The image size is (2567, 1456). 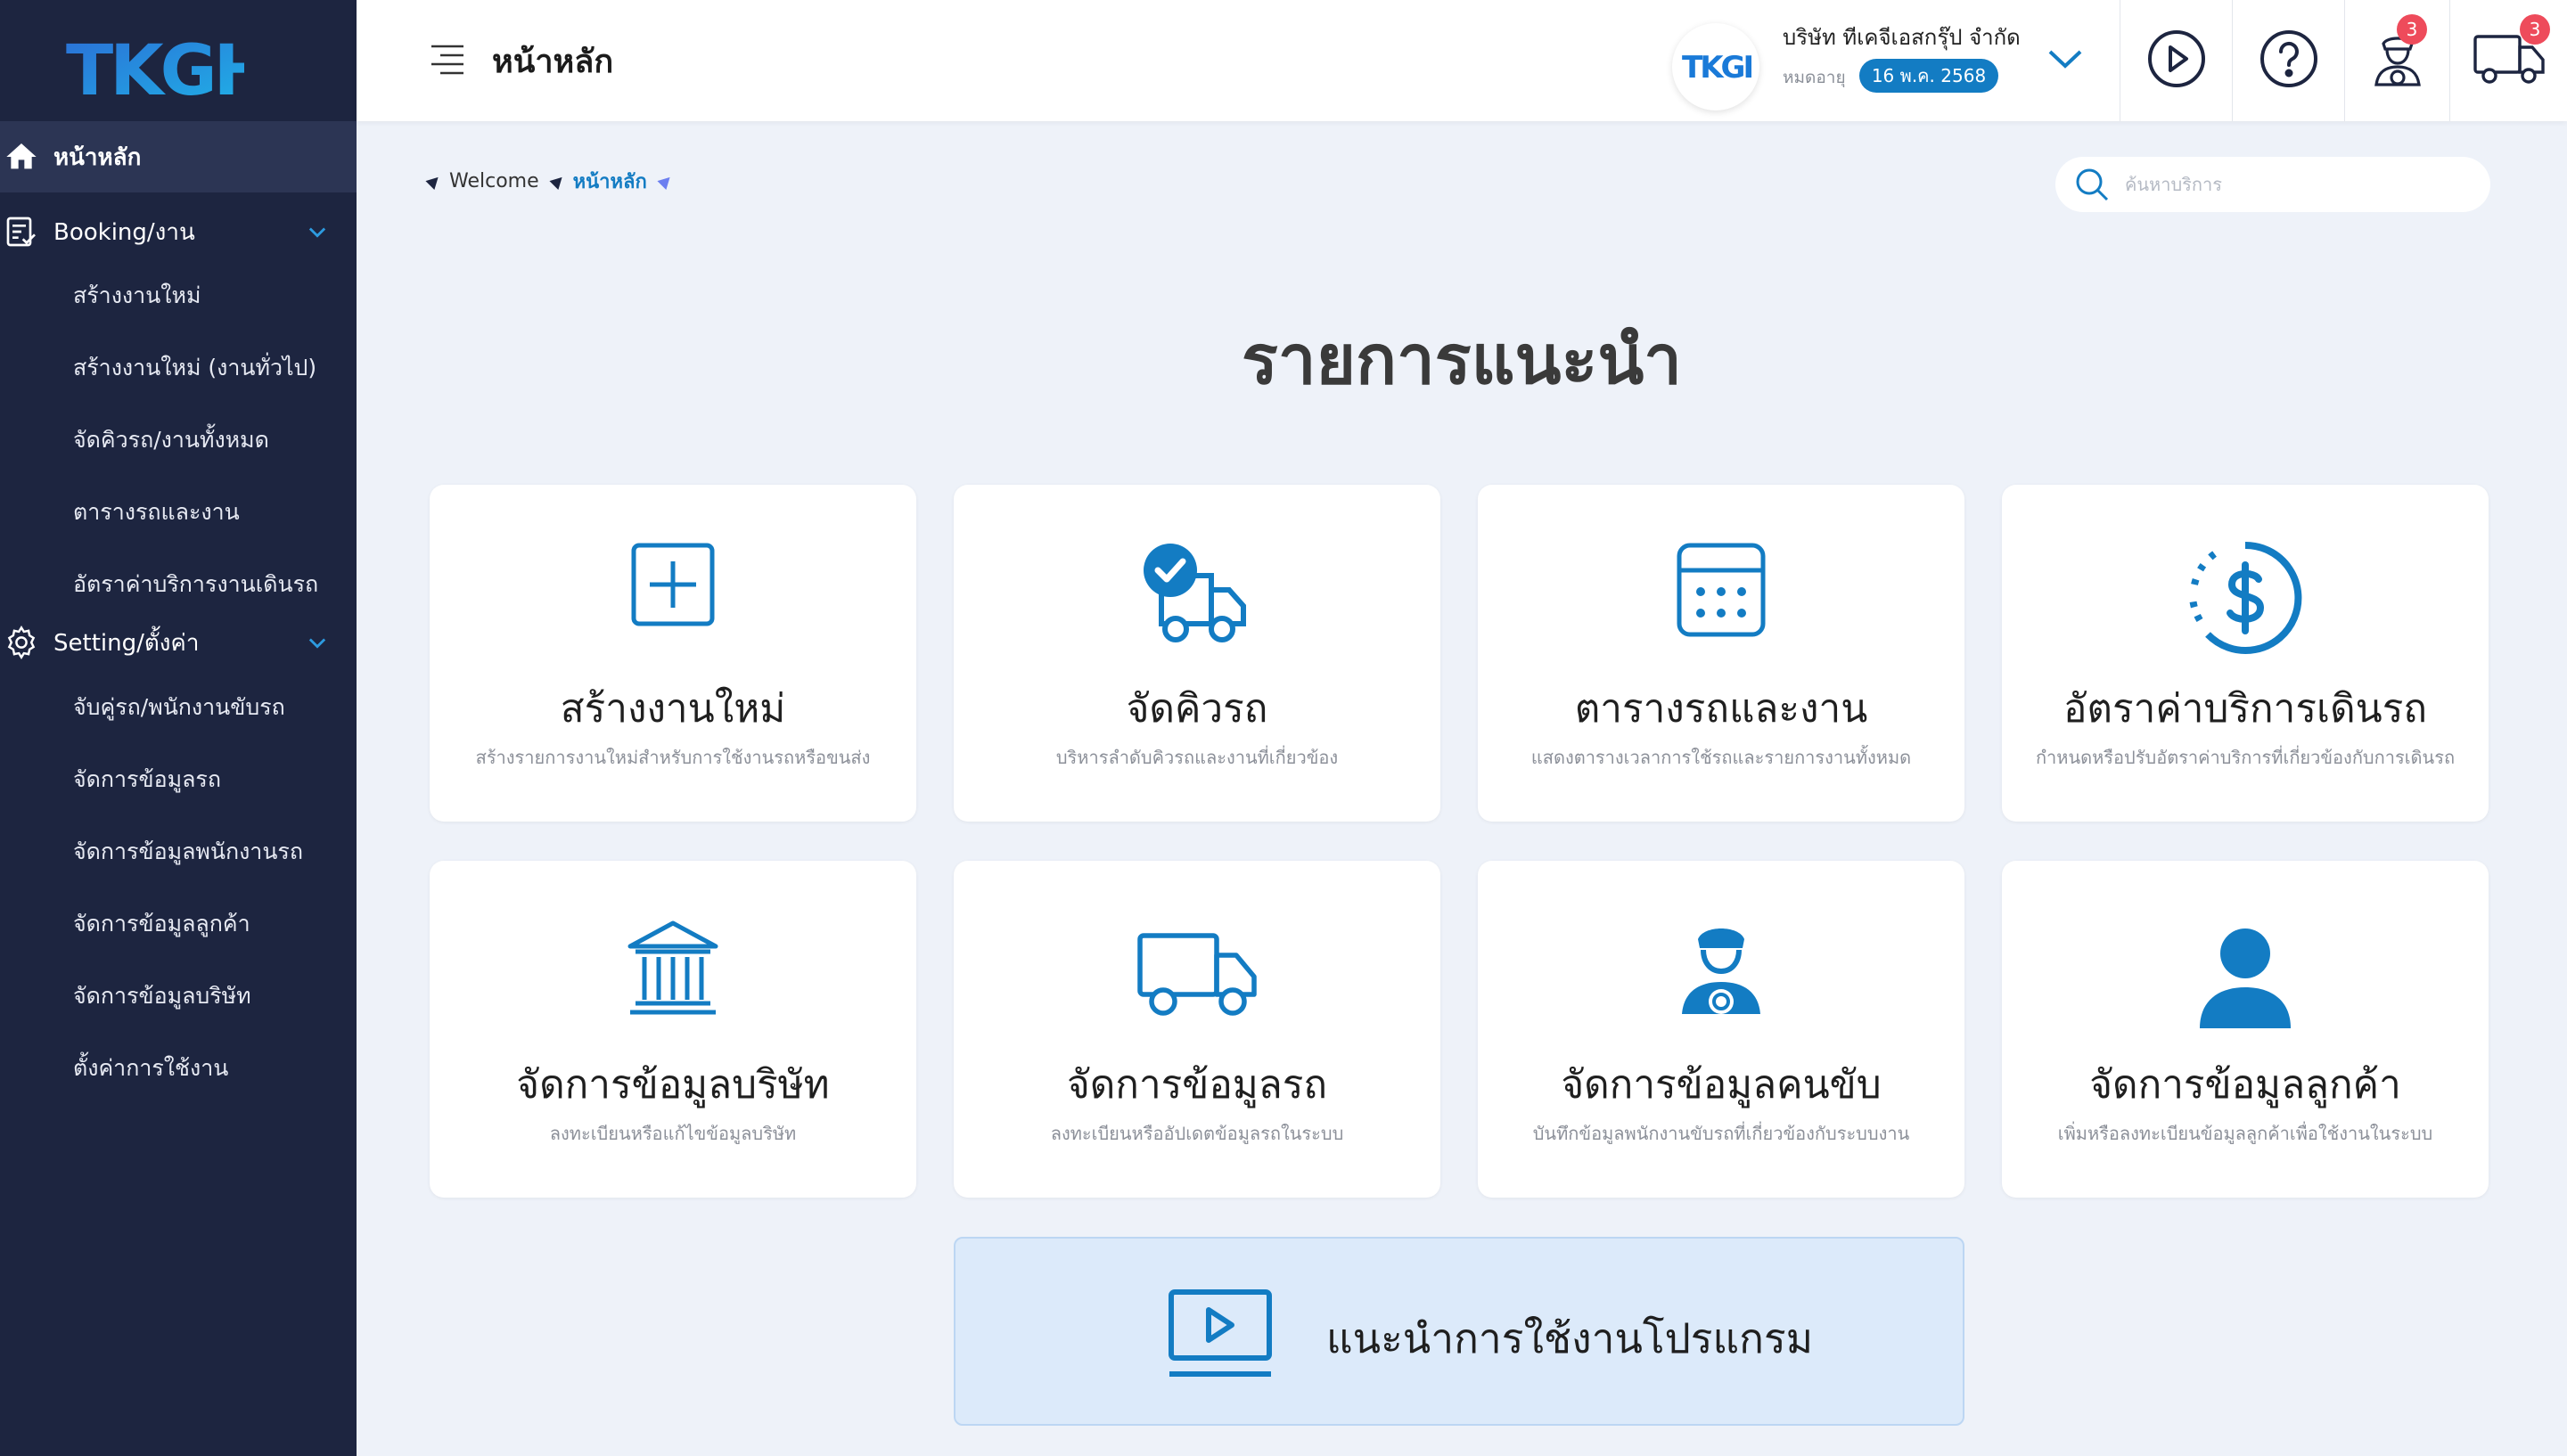 What do you see at coordinates (207, 707) in the screenshot?
I see `sidebar-subitem-pair-driver: จับคู่รถ/พนักงานขับรถ` at bounding box center [207, 707].